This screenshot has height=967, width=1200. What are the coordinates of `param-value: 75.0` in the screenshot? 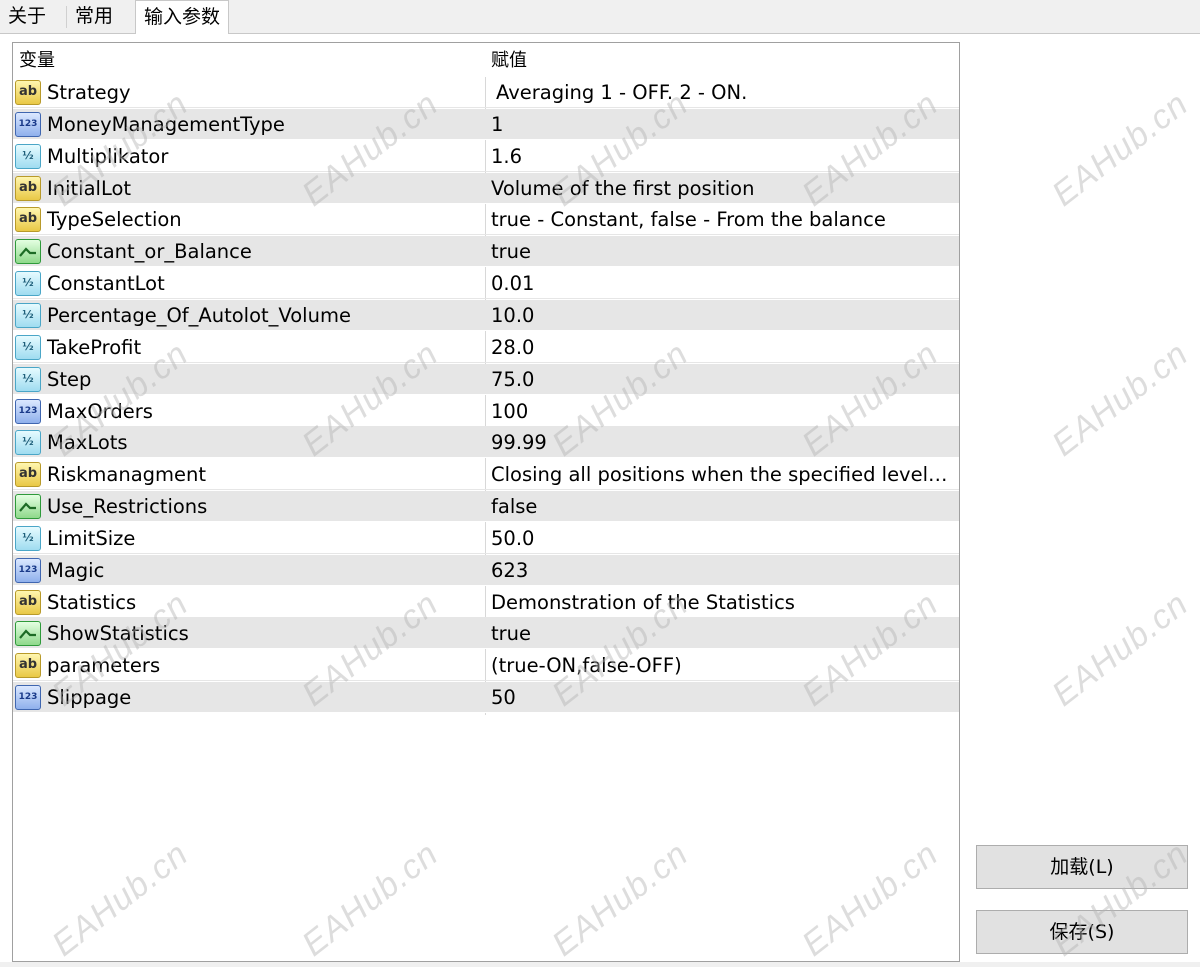 It's located at (722, 379).